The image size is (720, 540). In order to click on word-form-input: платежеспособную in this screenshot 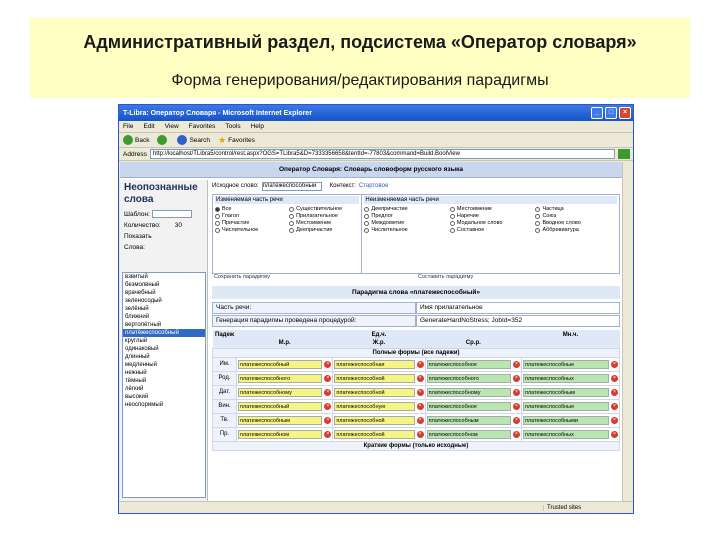, I will do `click(374, 406)`.